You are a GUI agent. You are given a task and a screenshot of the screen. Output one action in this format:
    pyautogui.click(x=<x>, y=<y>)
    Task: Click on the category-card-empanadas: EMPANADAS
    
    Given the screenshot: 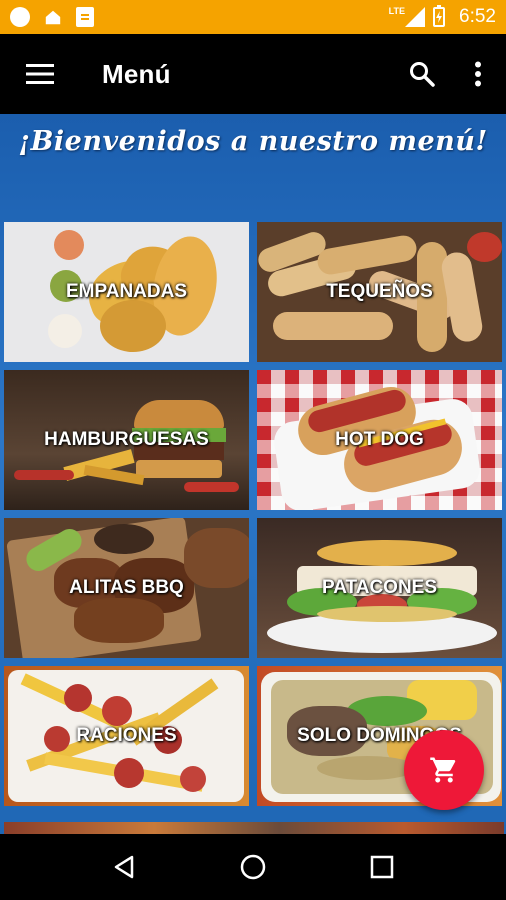 What is the action you would take?
    pyautogui.click(x=126, y=292)
    